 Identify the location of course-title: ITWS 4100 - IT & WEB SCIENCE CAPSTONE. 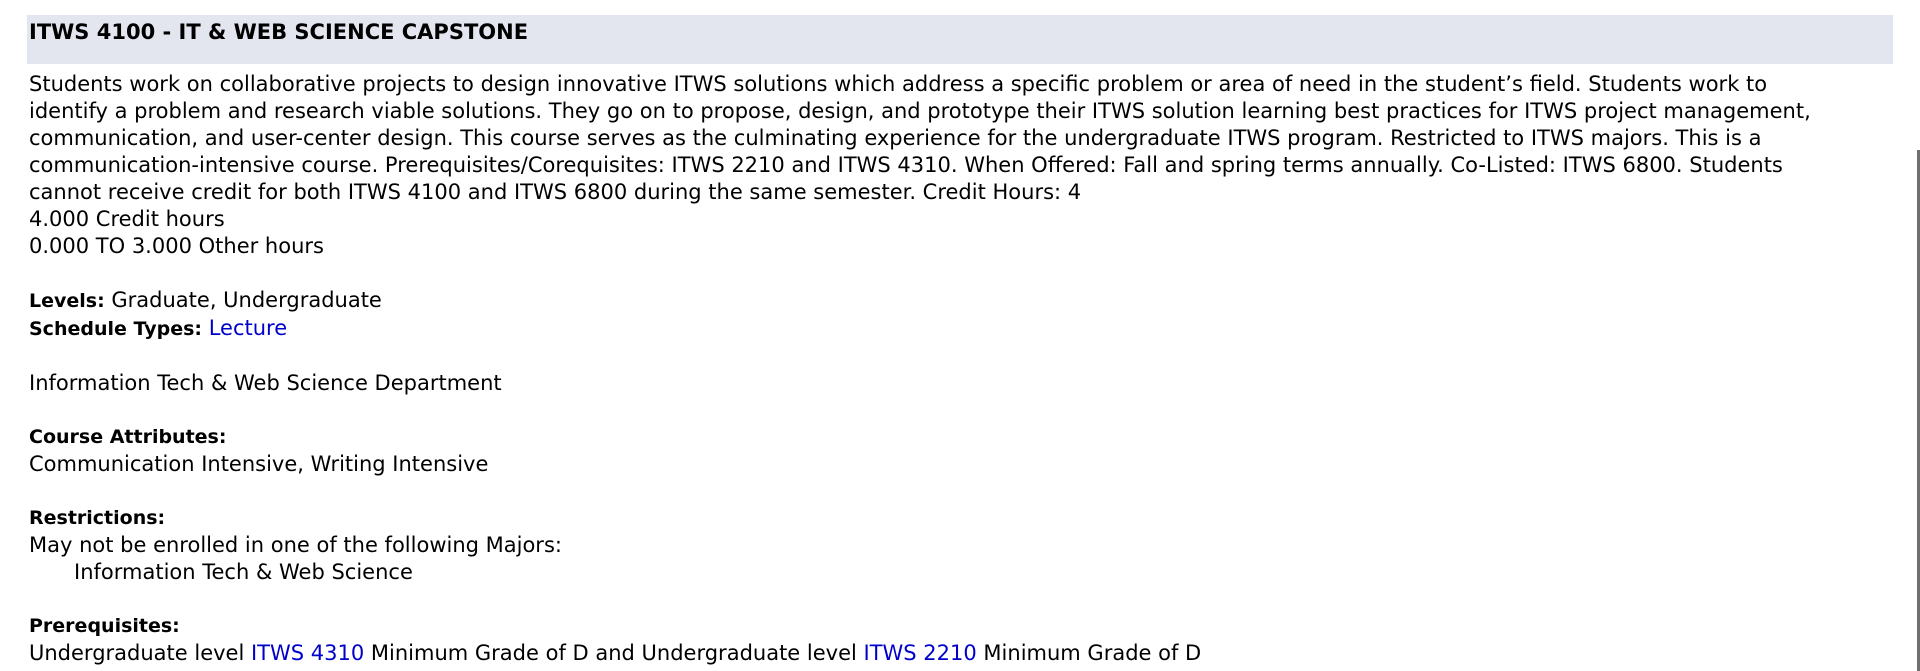
(279, 32).